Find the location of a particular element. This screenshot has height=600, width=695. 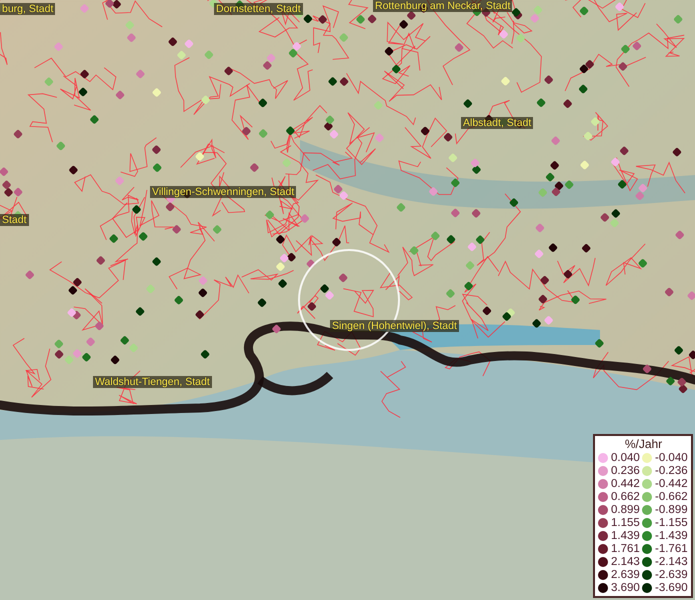

legend-value: 0.040 is located at coordinates (625, 458).